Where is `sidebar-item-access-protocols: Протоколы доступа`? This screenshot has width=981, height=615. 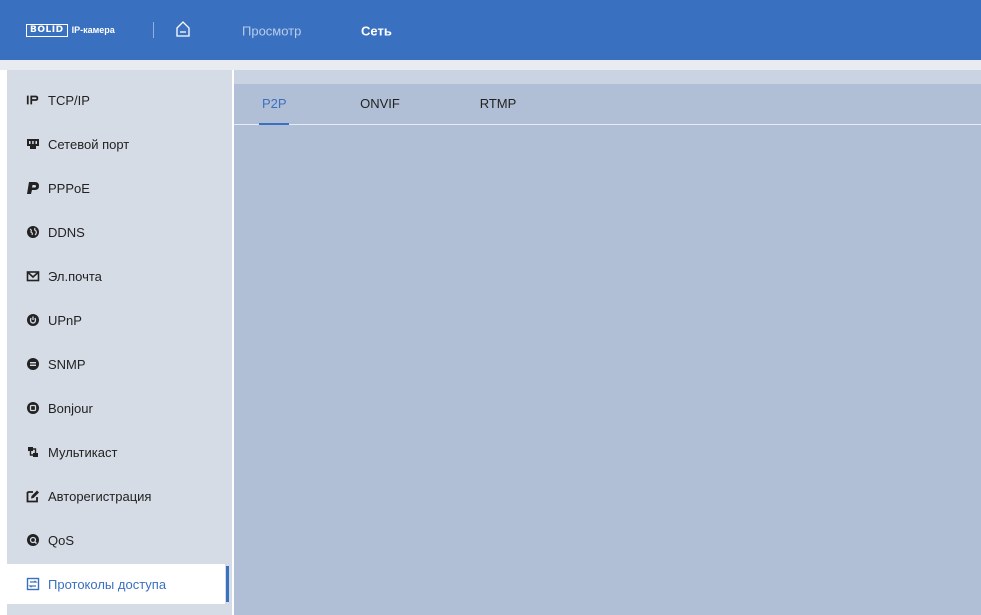
sidebar-item-access-protocols: Протоколы доступа is located at coordinates (118, 584).